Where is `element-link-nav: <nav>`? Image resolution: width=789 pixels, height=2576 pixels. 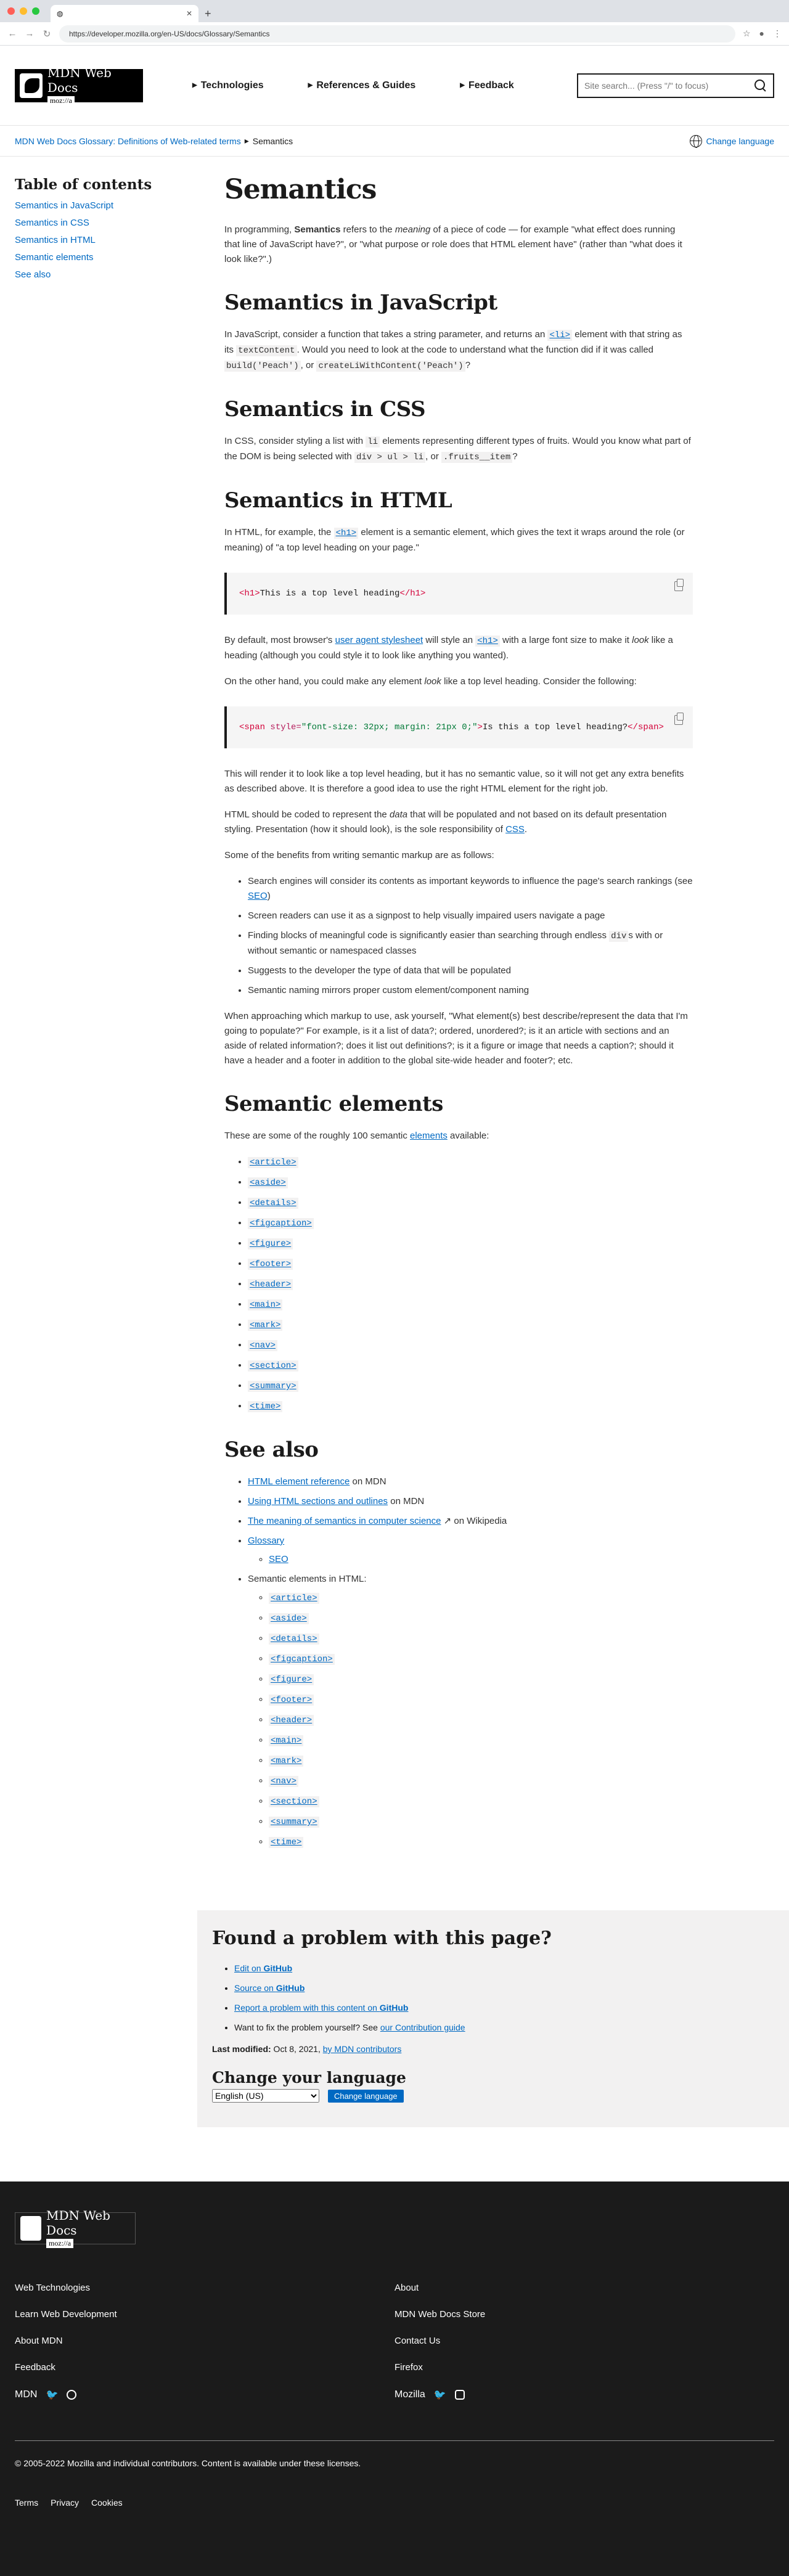
element-link-nav: <nav> is located at coordinates (263, 1345).